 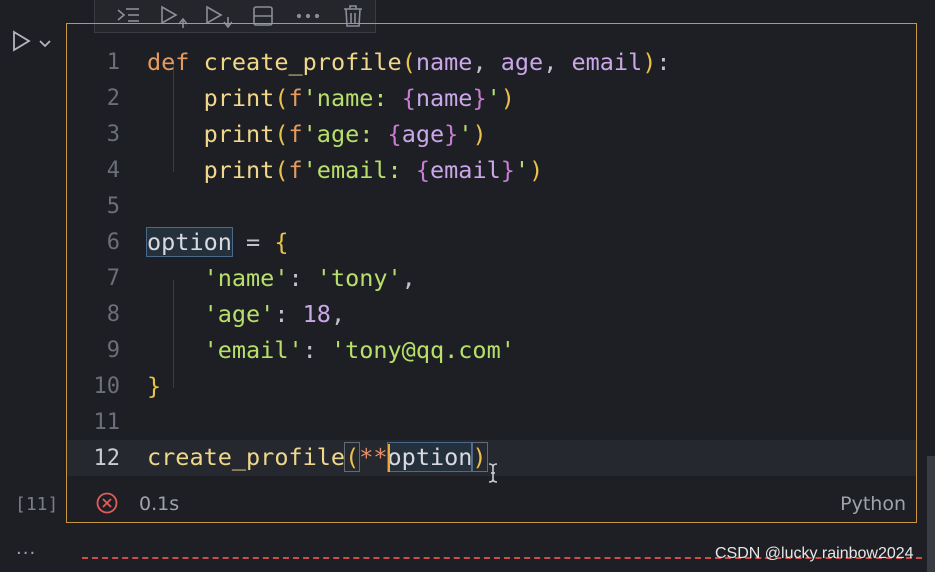 I want to click on code-line: 1 def create_profile(name, age, email):, so click(x=491, y=62).